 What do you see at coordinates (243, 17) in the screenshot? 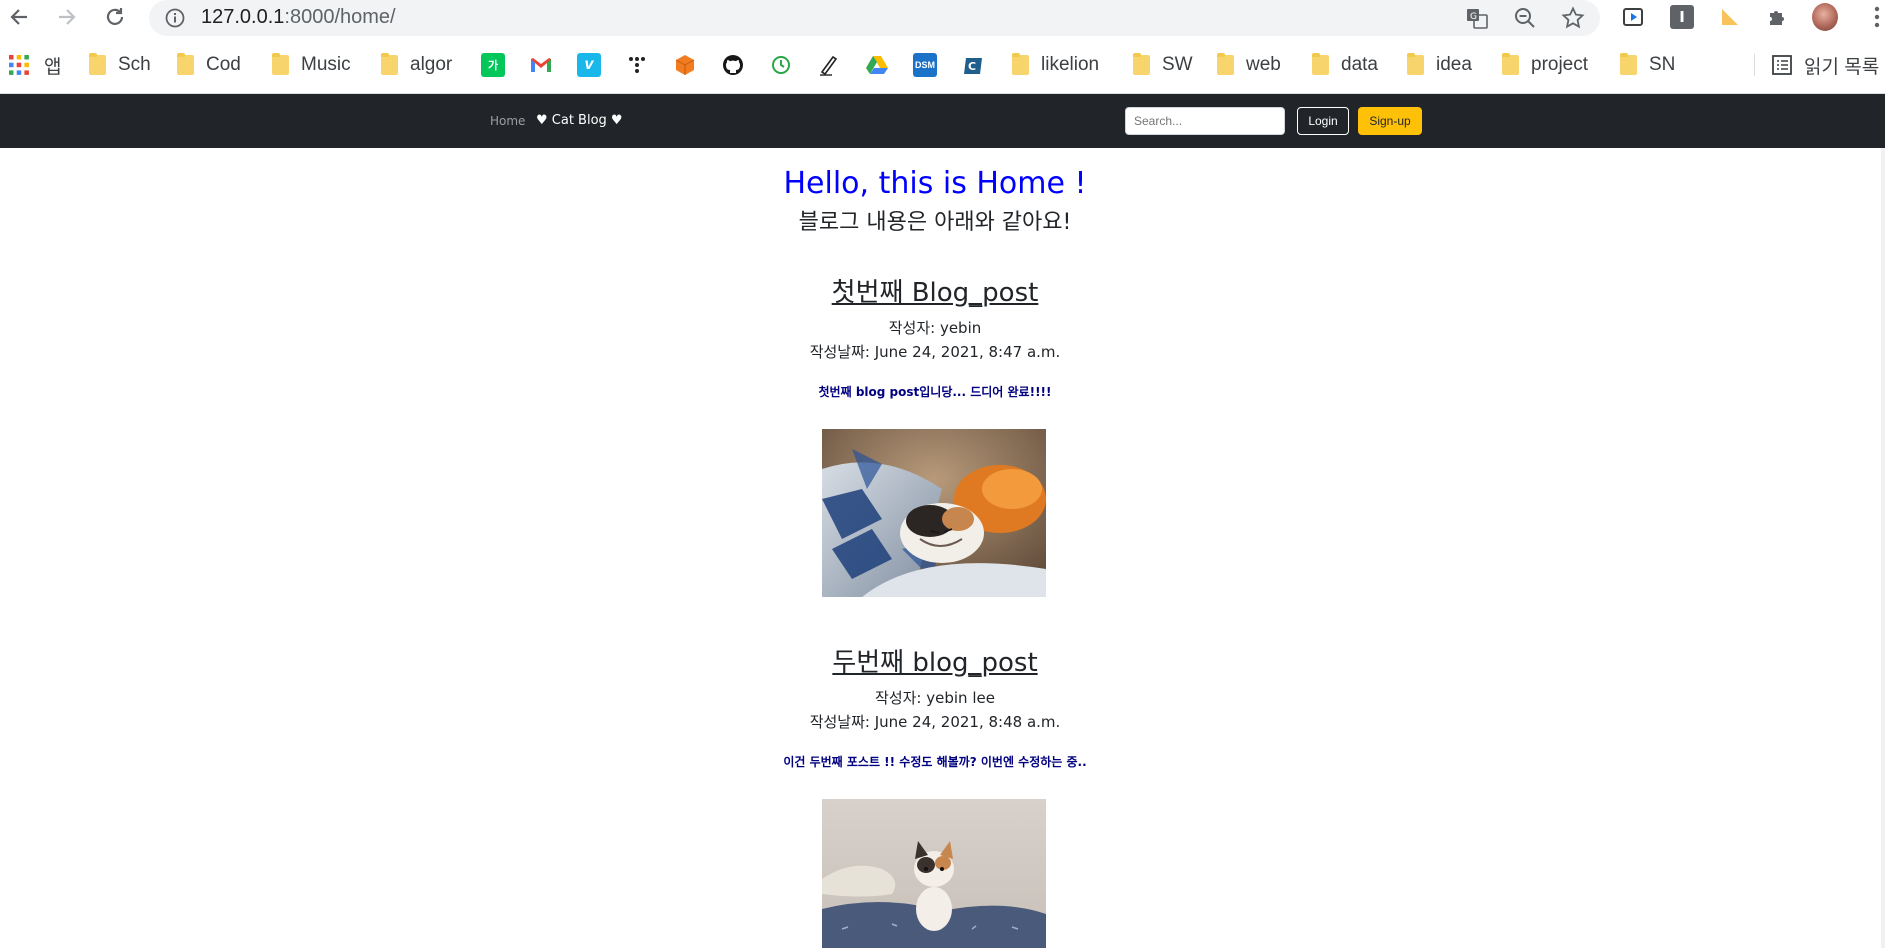
I see `url-host: 127.0.0.1` at bounding box center [243, 17].